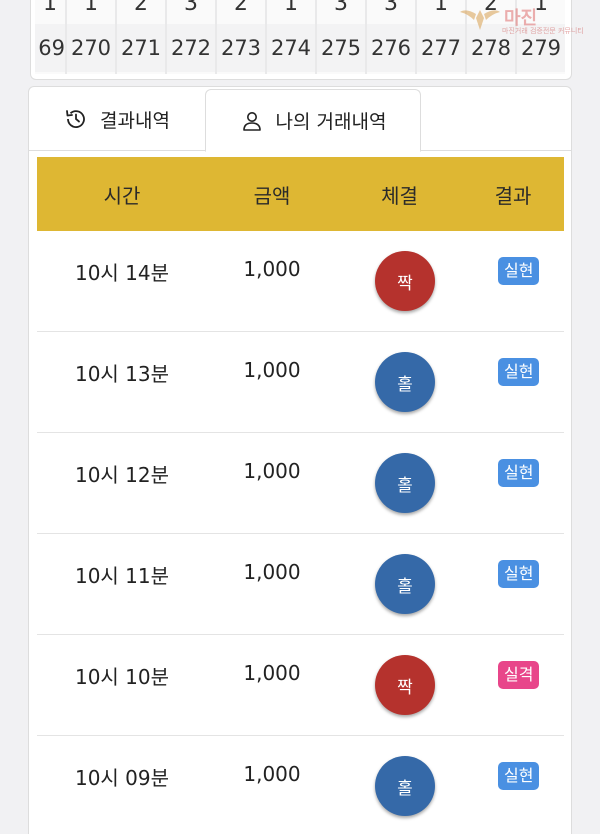  I want to click on cell-time: 10시 10분, so click(122, 685).